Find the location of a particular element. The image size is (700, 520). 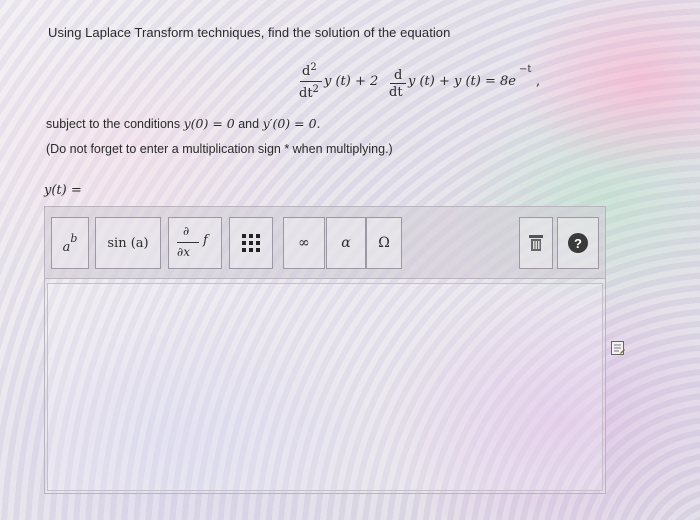

conditions-and: and is located at coordinates (248, 124).